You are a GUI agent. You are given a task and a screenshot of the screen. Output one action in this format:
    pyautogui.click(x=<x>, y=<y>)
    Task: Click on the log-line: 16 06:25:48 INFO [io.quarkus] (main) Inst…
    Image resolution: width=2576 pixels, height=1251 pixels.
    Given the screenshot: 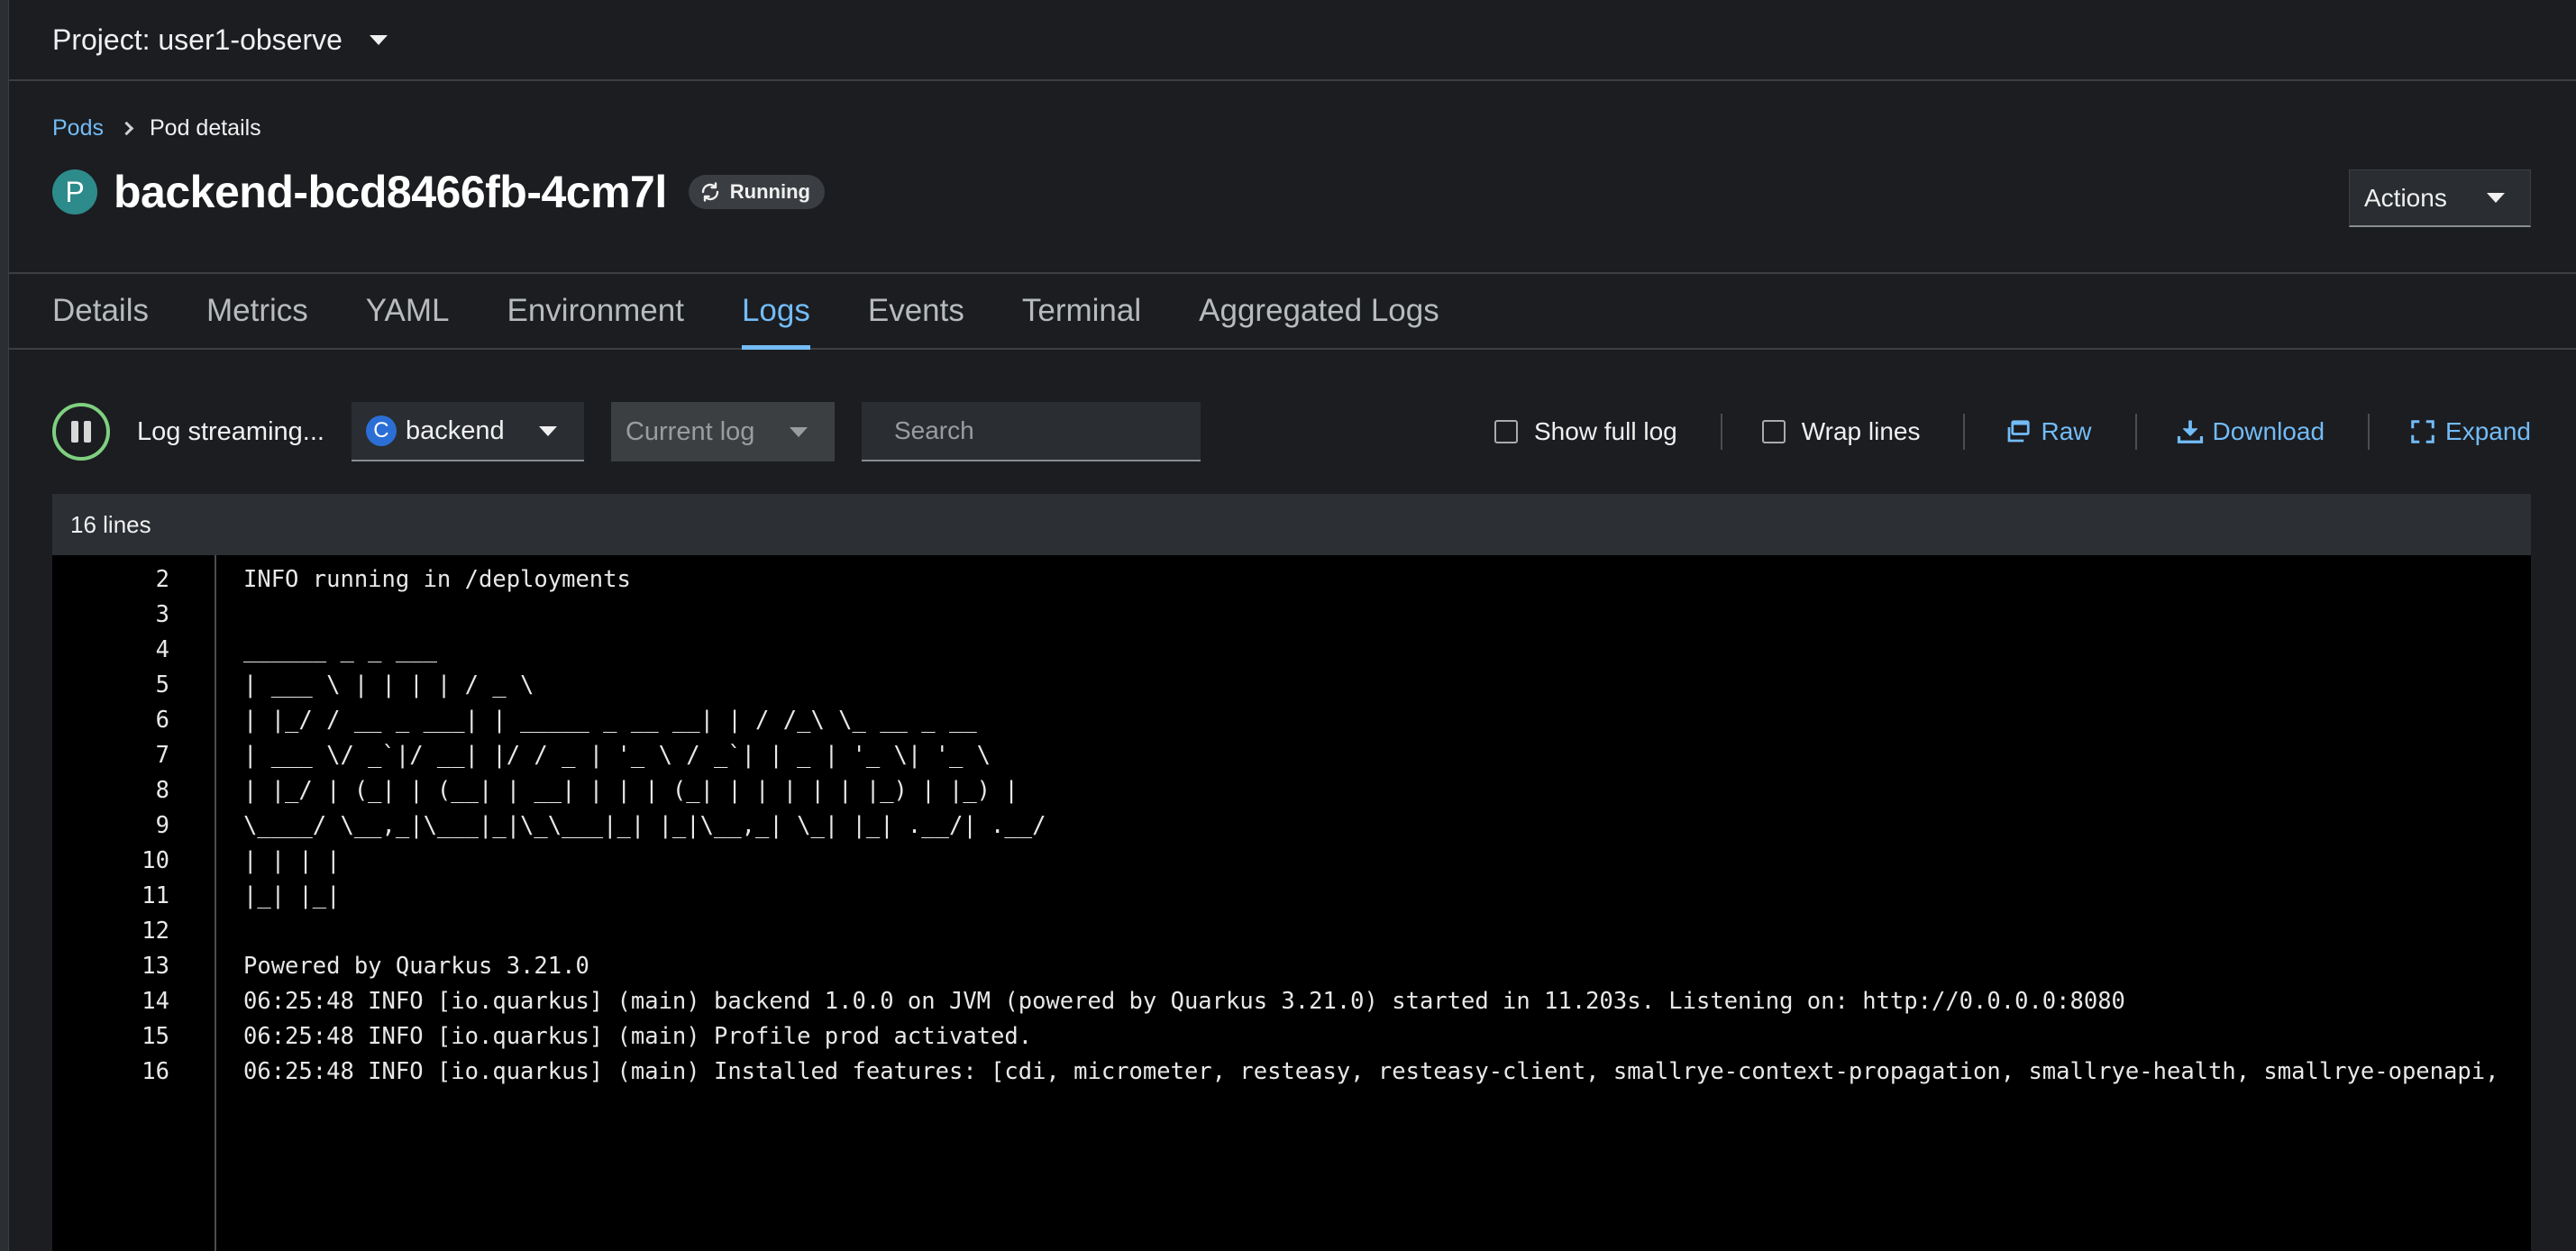 What is the action you would take?
    pyautogui.click(x=1291, y=1072)
    